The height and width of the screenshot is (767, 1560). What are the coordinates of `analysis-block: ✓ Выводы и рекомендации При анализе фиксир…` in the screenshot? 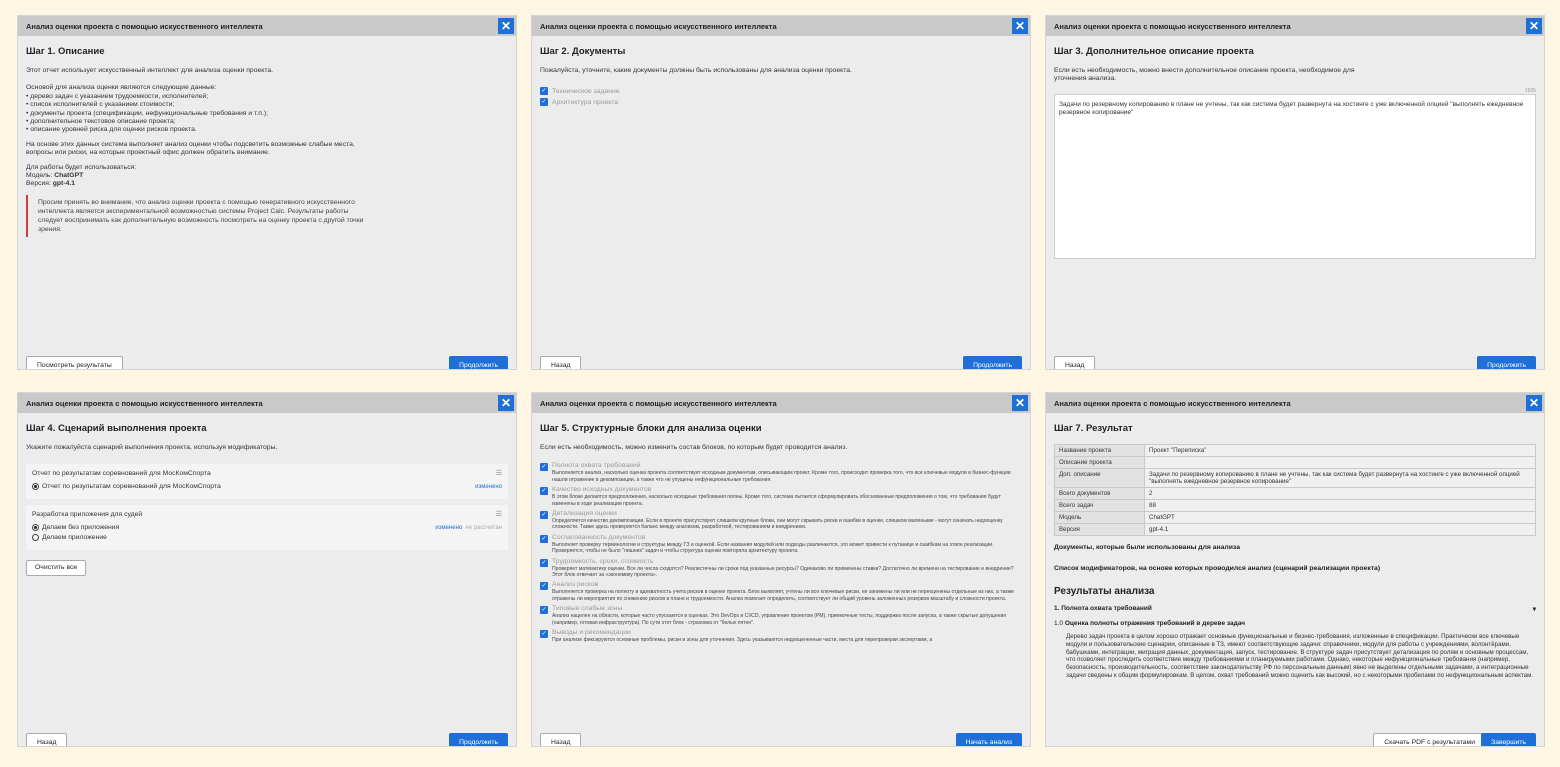 It's located at (781, 636).